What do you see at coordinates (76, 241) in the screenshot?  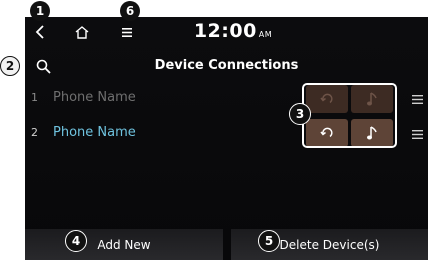 I see `callout-4: 4` at bounding box center [76, 241].